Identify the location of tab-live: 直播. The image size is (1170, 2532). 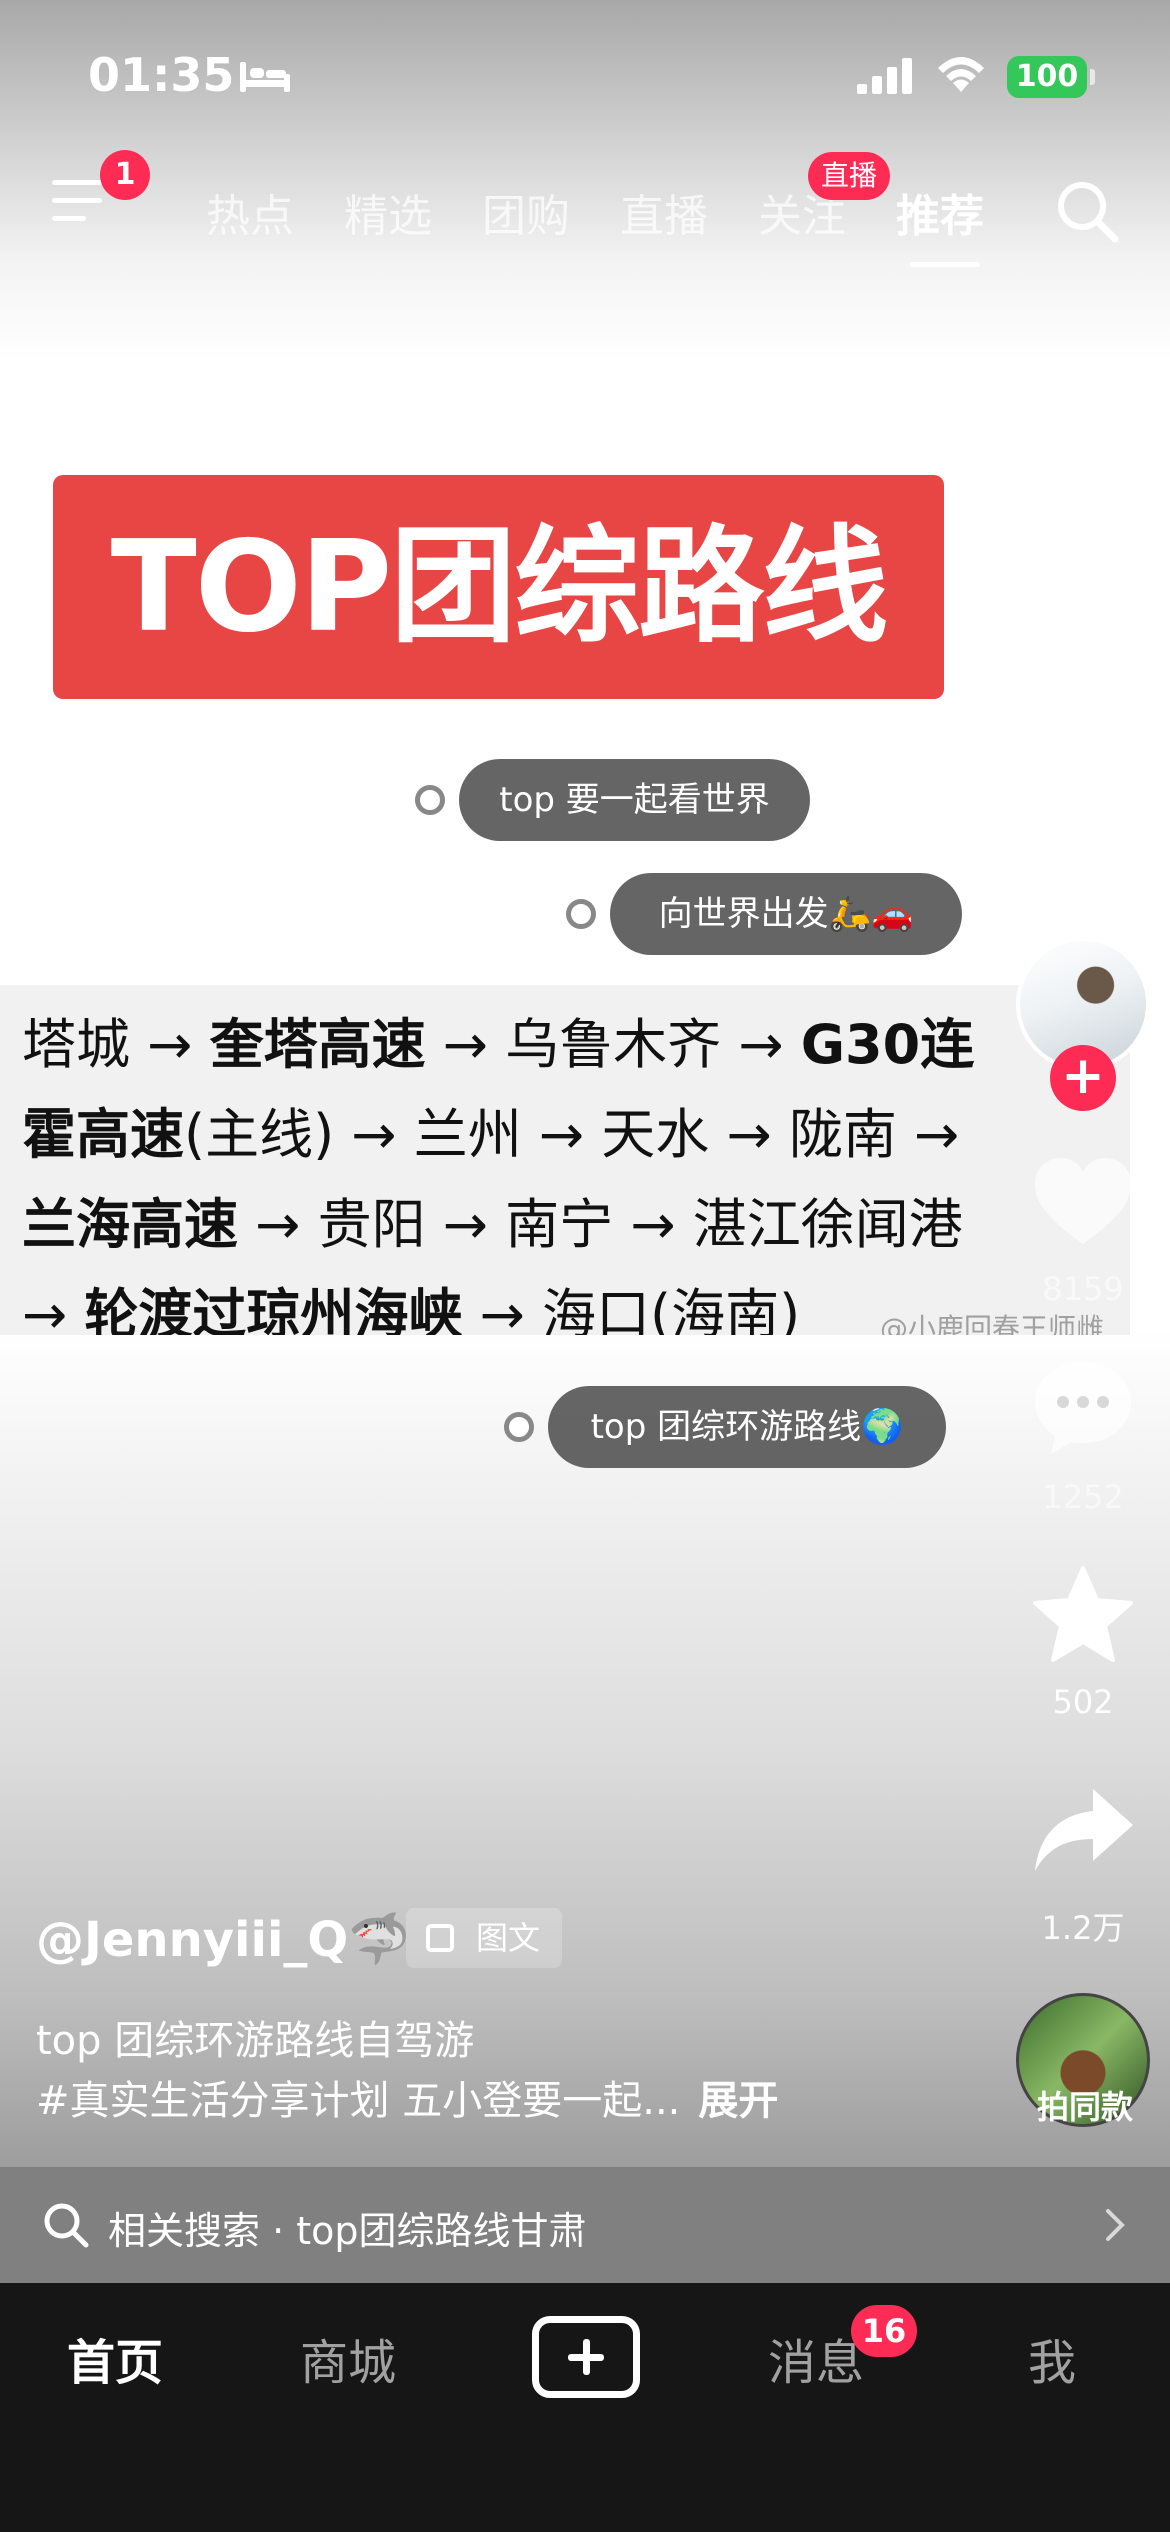
(664, 212).